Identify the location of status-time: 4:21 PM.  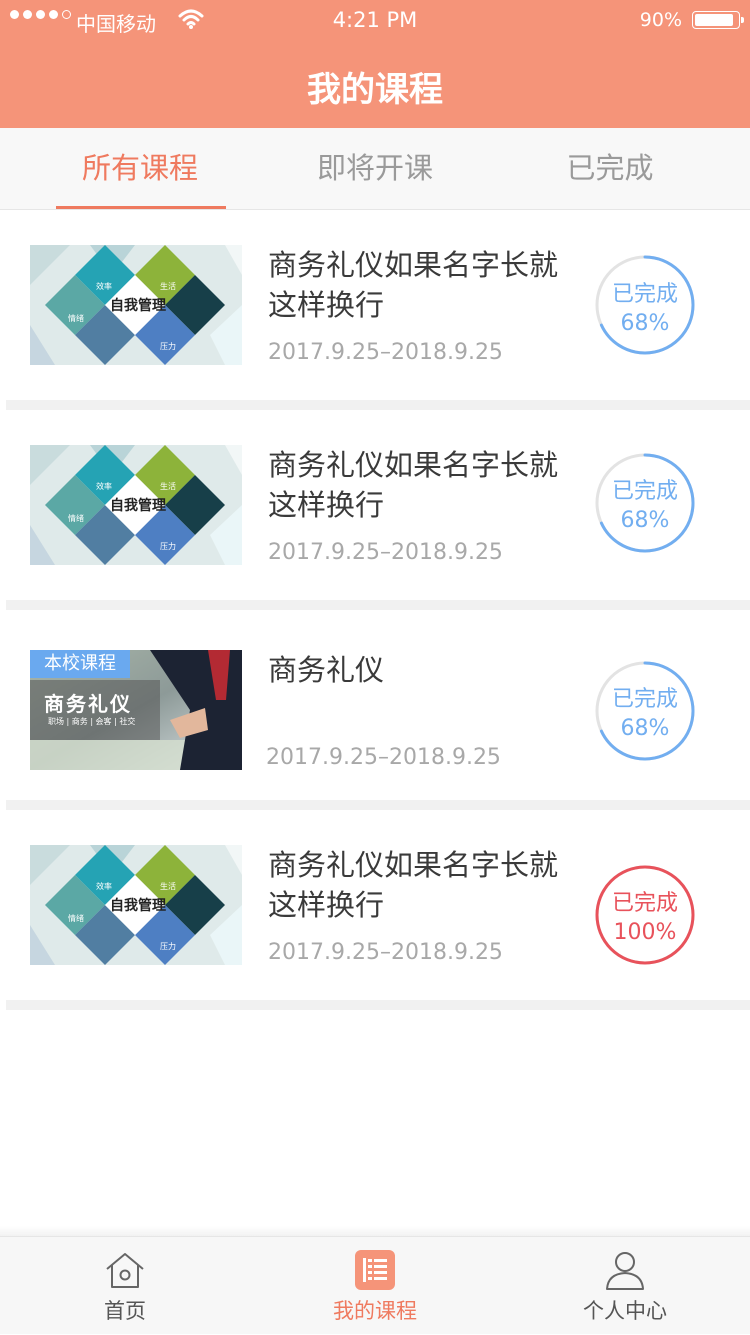
(375, 20).